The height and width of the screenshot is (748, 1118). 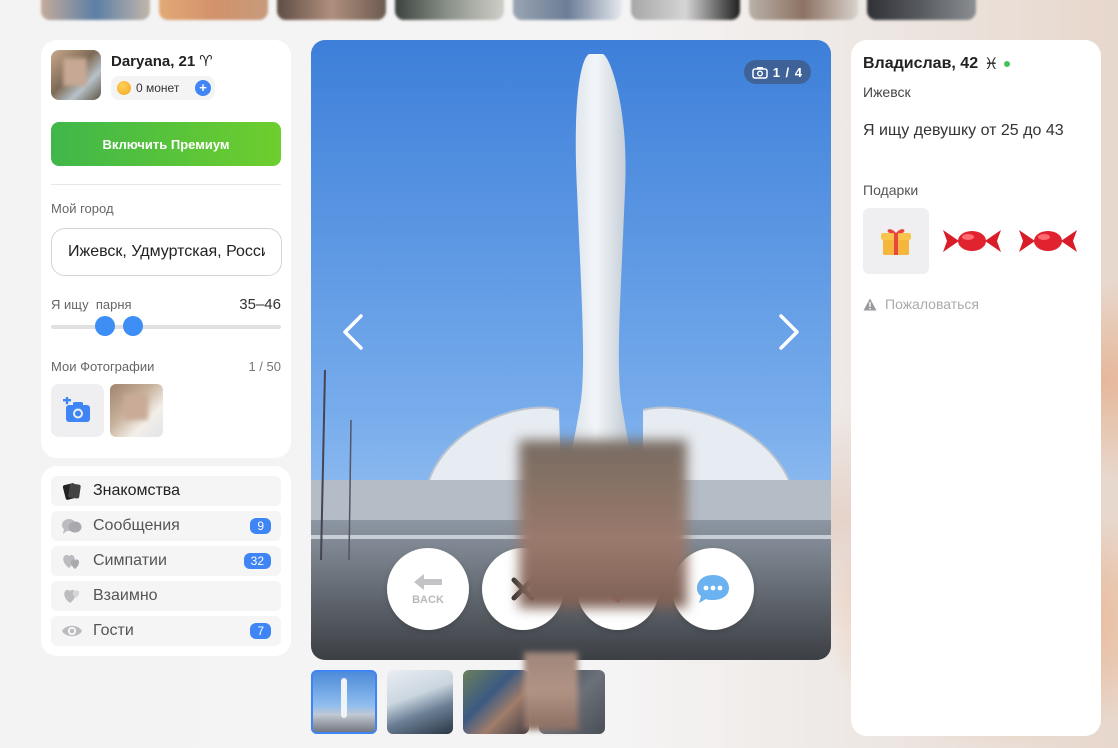 What do you see at coordinates (136, 525) in the screenshot?
I see `nav-item-label: Сообщения` at bounding box center [136, 525].